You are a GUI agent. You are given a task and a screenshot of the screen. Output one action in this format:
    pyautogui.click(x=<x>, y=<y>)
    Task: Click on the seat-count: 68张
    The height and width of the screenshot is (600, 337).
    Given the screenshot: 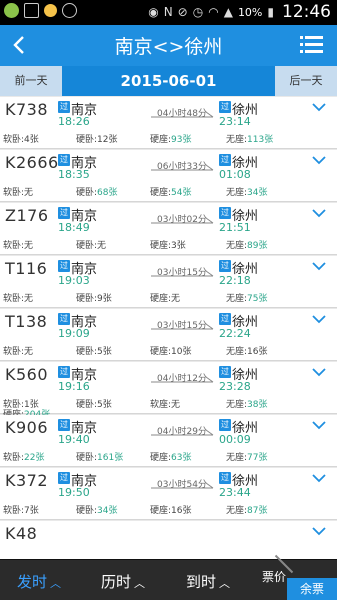 What is the action you would take?
    pyautogui.click(x=107, y=193)
    